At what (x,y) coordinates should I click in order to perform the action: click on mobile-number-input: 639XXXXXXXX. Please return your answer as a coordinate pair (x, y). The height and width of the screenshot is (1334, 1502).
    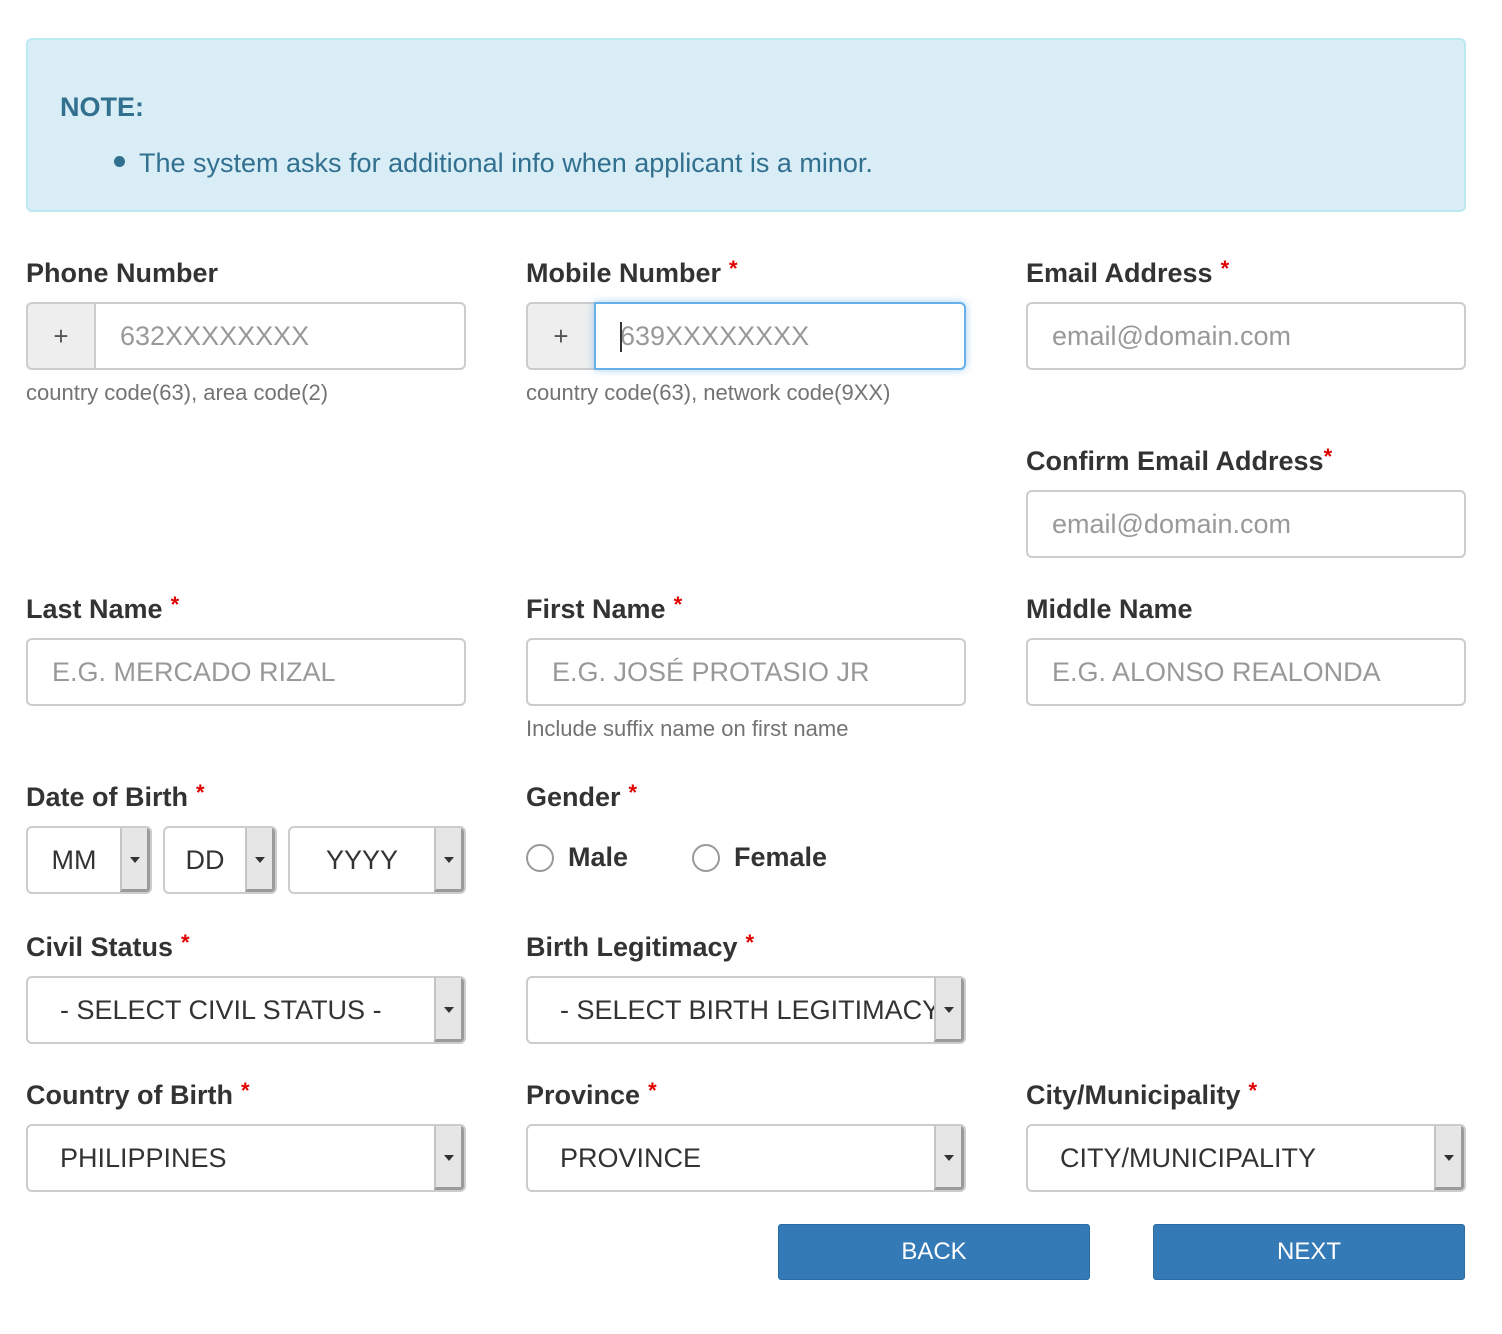
    Looking at the image, I should click on (780, 336).